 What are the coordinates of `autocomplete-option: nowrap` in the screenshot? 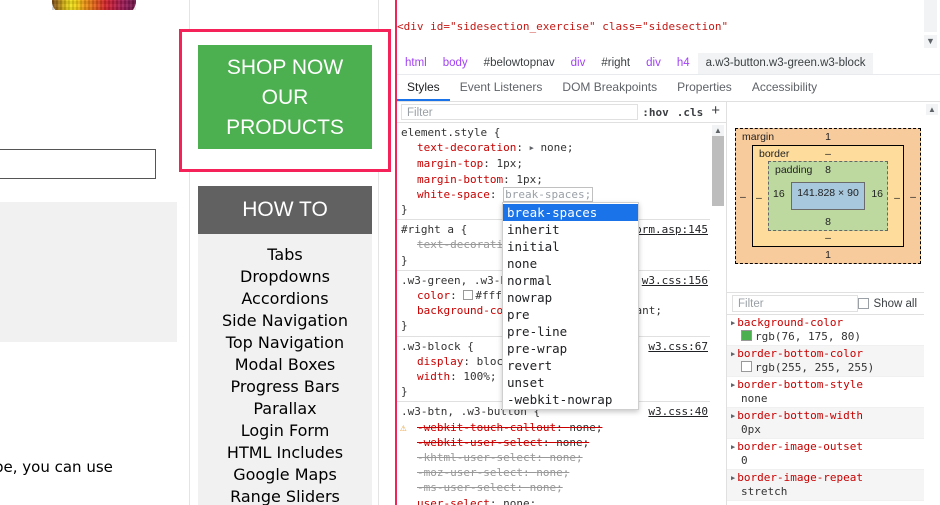 It's located at (570, 297).